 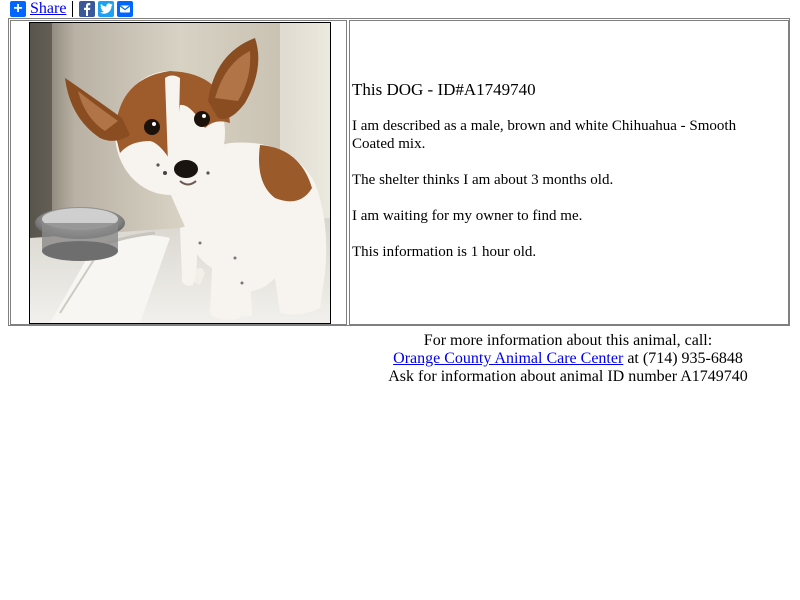 What do you see at coordinates (87, 9) in the screenshot?
I see `facebook-icon` at bounding box center [87, 9].